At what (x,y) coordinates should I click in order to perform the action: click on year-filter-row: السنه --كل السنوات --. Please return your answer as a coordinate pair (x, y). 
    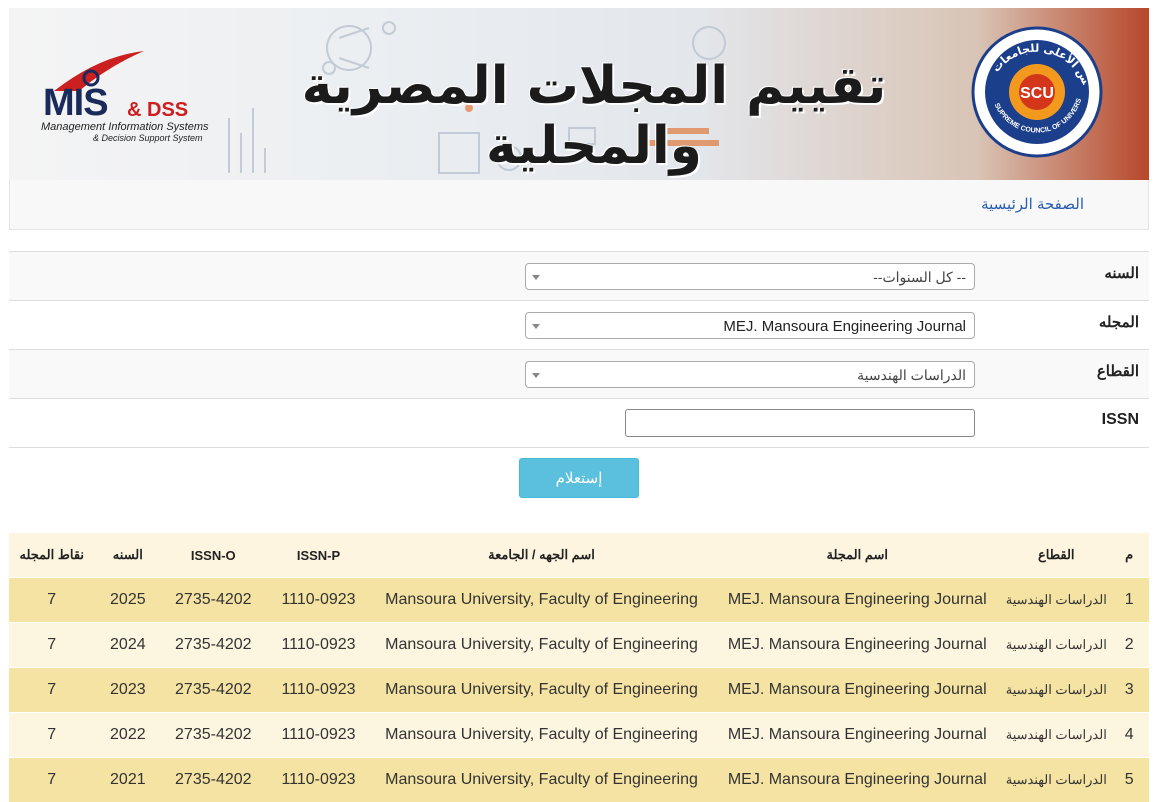
    Looking at the image, I should click on (579, 275).